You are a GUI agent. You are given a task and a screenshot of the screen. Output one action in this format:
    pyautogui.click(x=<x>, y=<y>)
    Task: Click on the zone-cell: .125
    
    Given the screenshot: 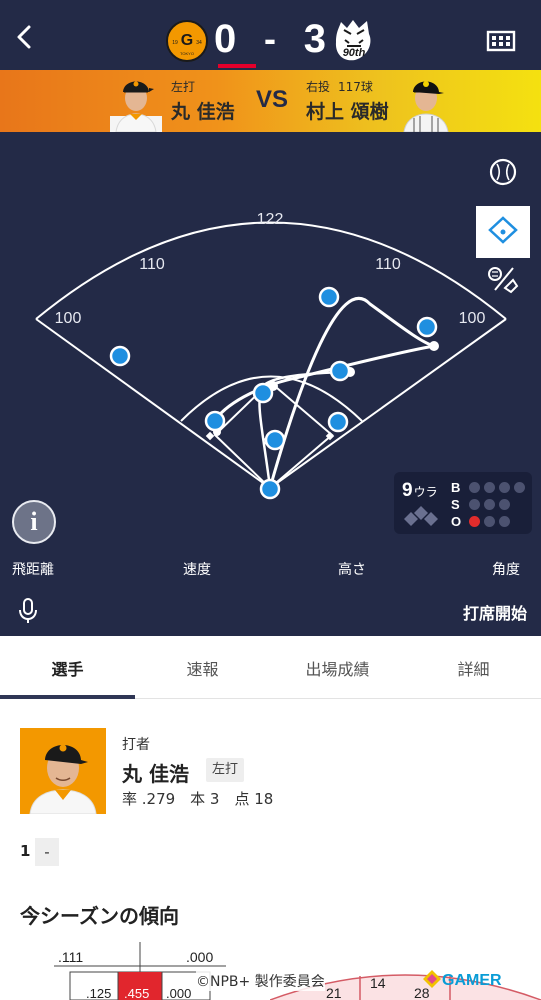 What is the action you would take?
    pyautogui.click(x=98, y=993)
    